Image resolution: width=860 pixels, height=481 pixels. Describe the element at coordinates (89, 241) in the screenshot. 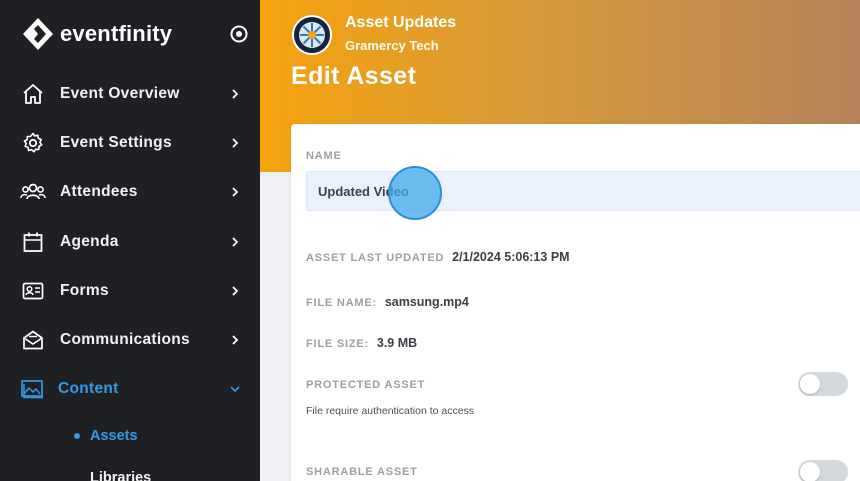

I see `sidebar-item-label: Agenda` at that location.